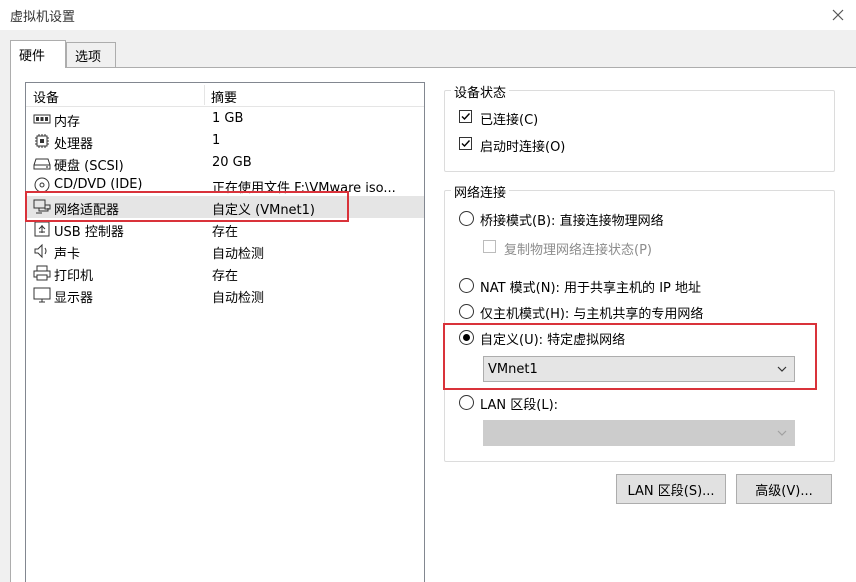 The image size is (856, 582). I want to click on title-bar: 虚拟机设置, so click(428, 15).